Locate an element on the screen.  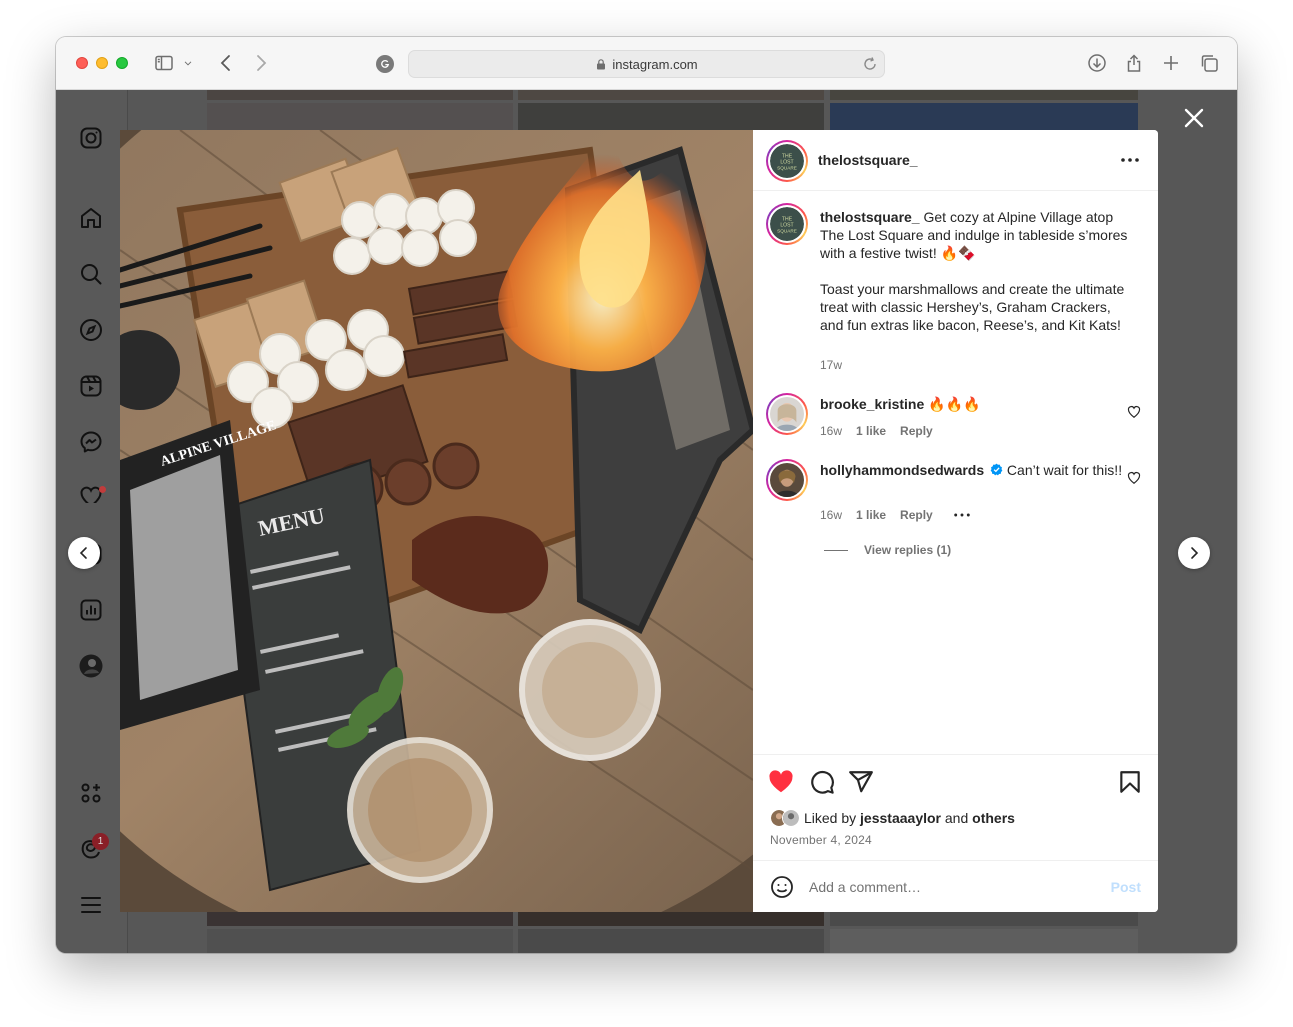
author-username: thelostsquare_ is located at coordinates (868, 160).